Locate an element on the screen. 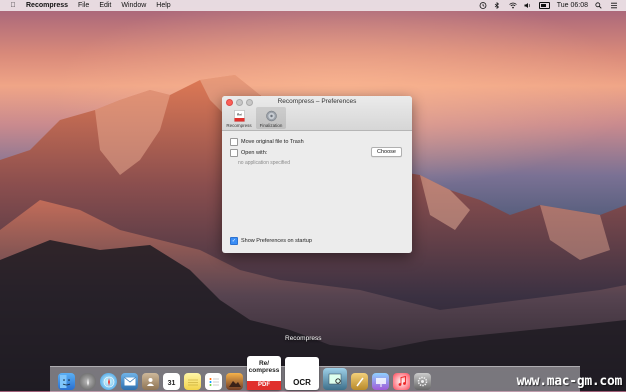  preview-icon is located at coordinates (335, 379).